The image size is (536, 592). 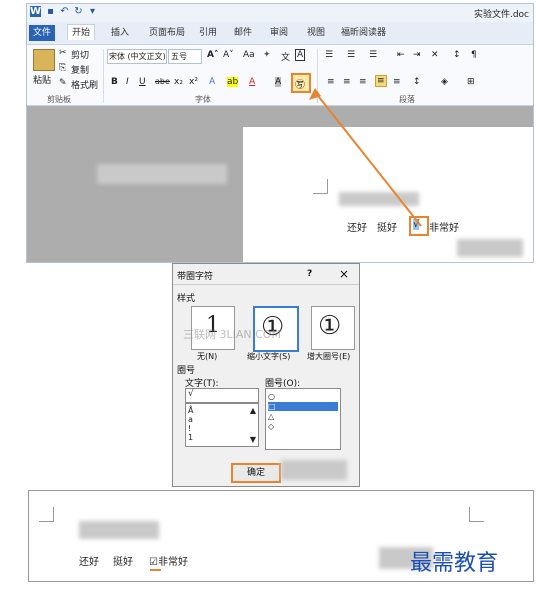 What do you see at coordinates (303, 396) in the screenshot?
I see `list-item: ○` at bounding box center [303, 396].